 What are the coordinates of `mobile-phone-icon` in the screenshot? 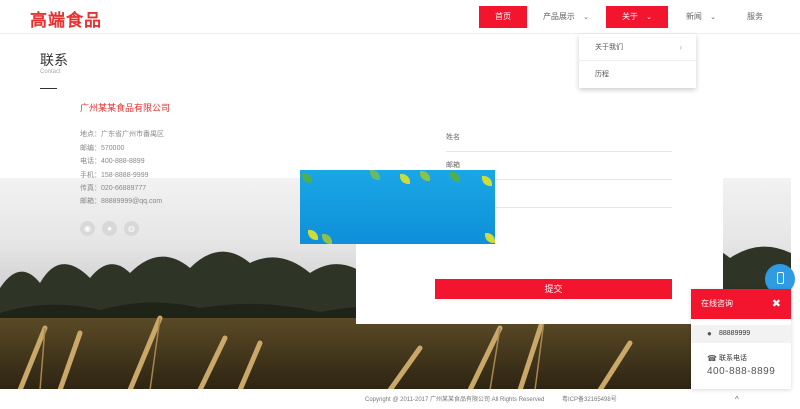 It's located at (780, 278).